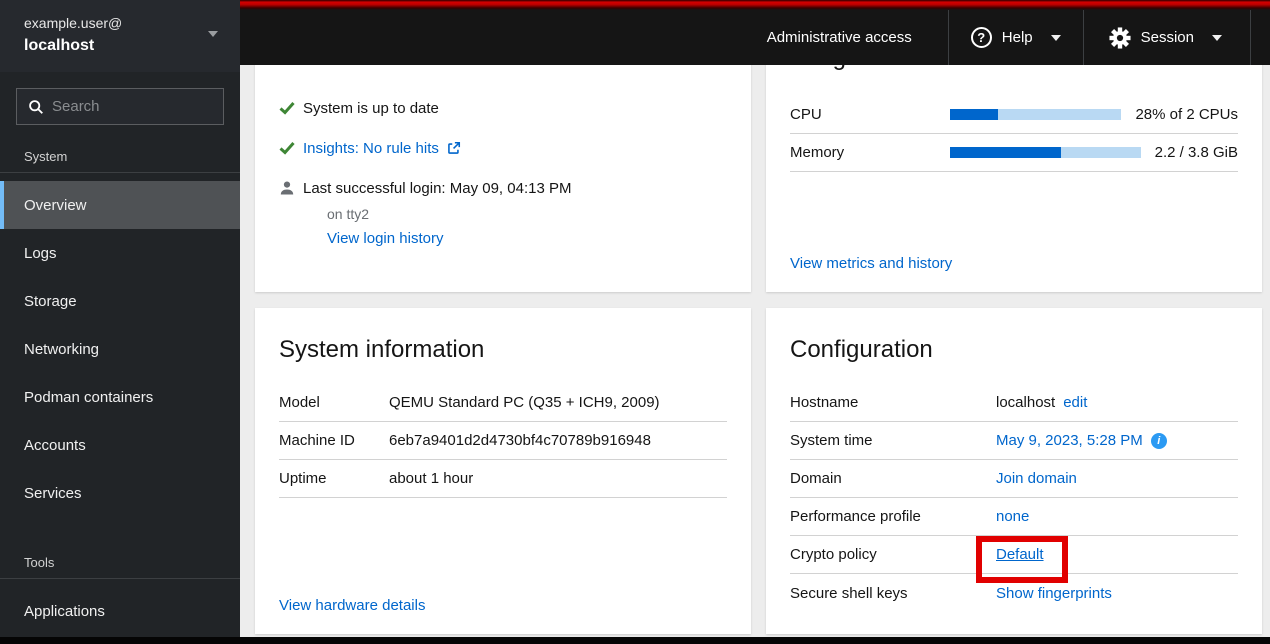 The image size is (1270, 644). What do you see at coordinates (120, 205) in the screenshot?
I see `sidebar-item-overview: Overview` at bounding box center [120, 205].